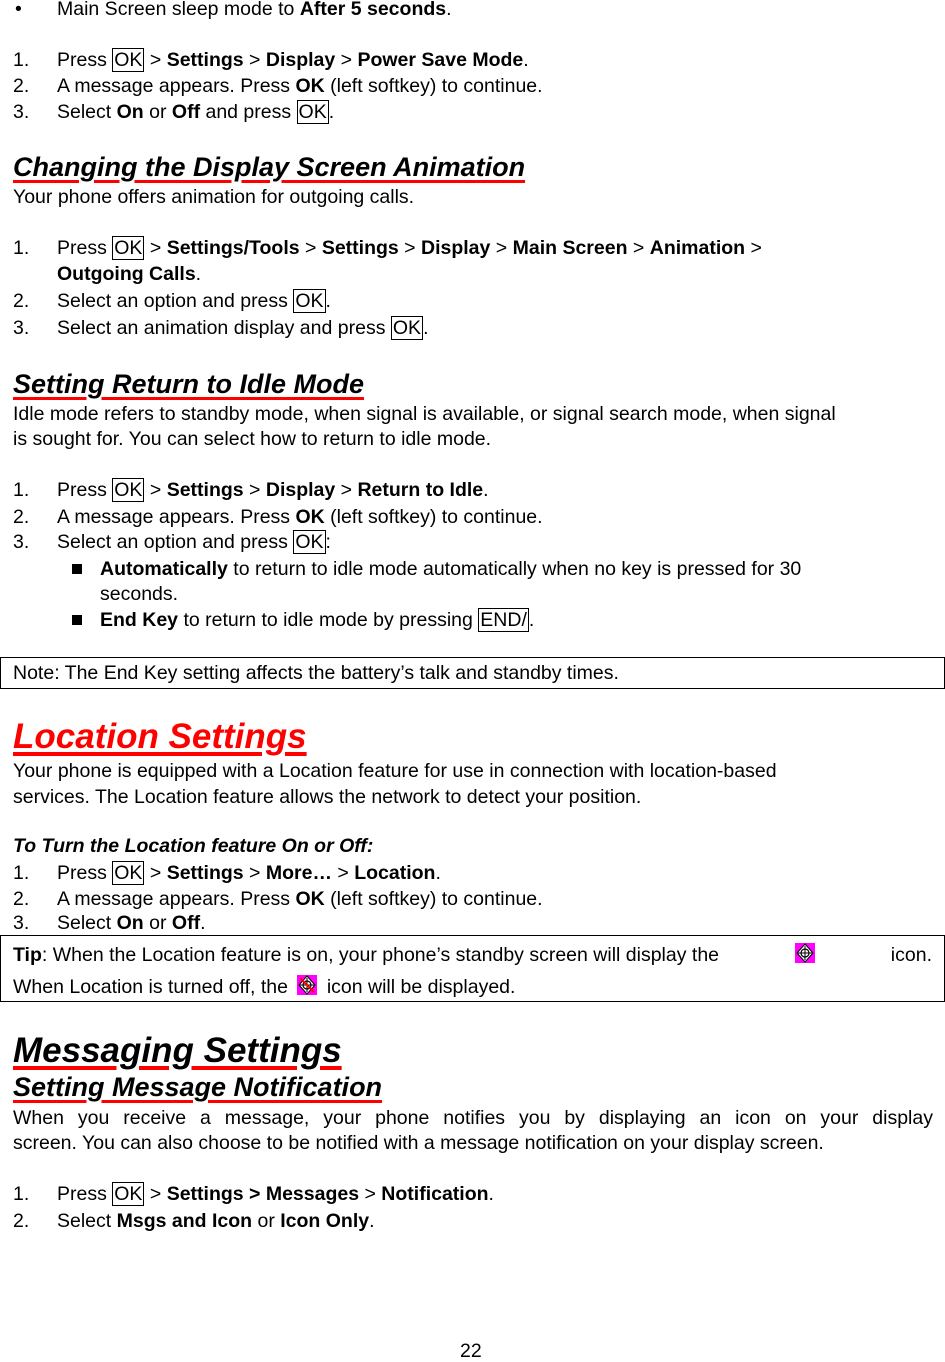 The image size is (945, 1362). What do you see at coordinates (160, 736) in the screenshot?
I see `location-heading: Location Settings` at bounding box center [160, 736].